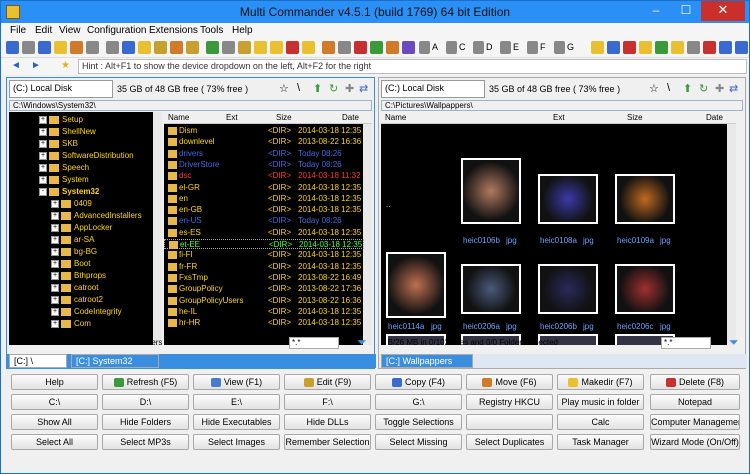 The width and height of the screenshot is (750, 474). What do you see at coordinates (28, 47) in the screenshot?
I see `cut-icon` at bounding box center [28, 47].